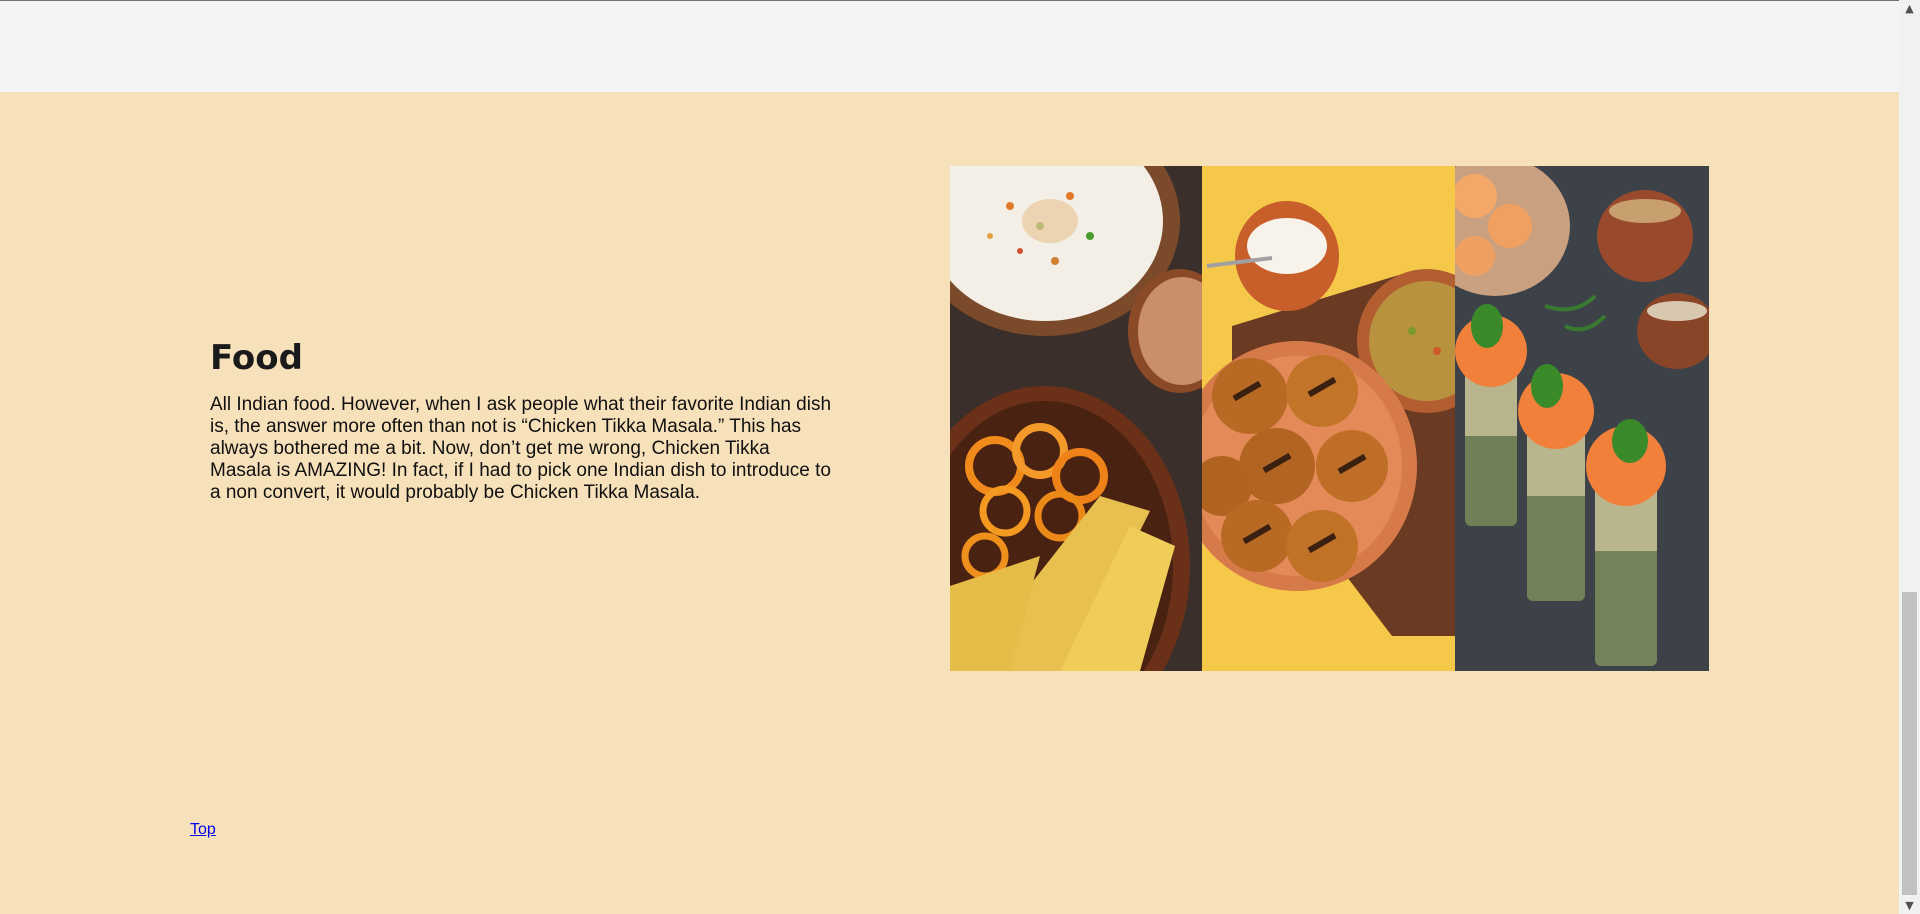  I want to click on litti-chokha-photo, so click(1328, 418).